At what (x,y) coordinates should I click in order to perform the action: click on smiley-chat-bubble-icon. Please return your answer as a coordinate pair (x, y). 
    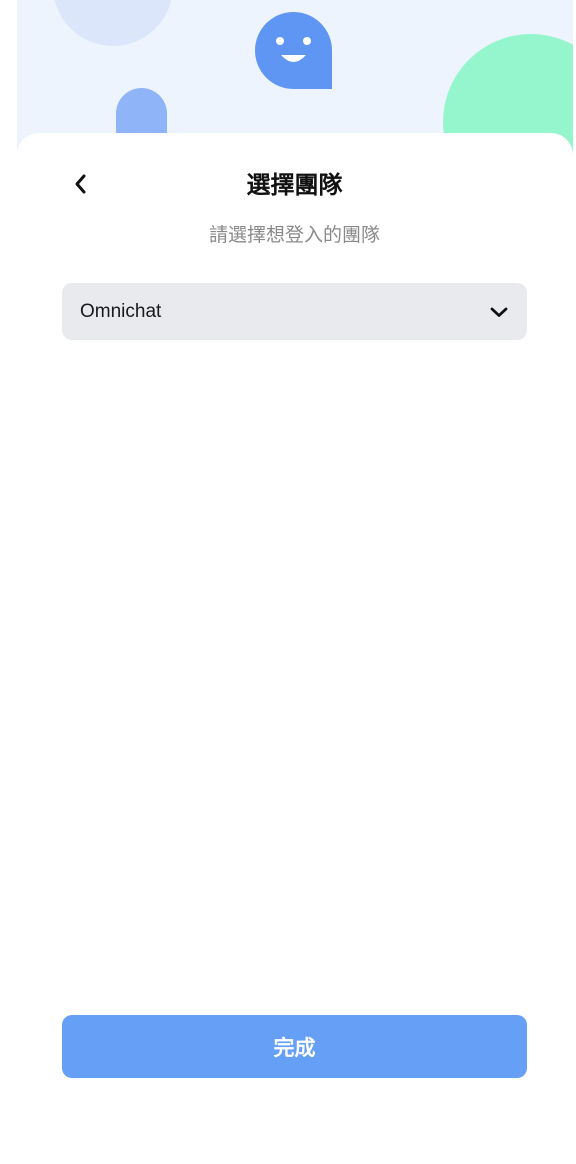
    Looking at the image, I should click on (293, 50).